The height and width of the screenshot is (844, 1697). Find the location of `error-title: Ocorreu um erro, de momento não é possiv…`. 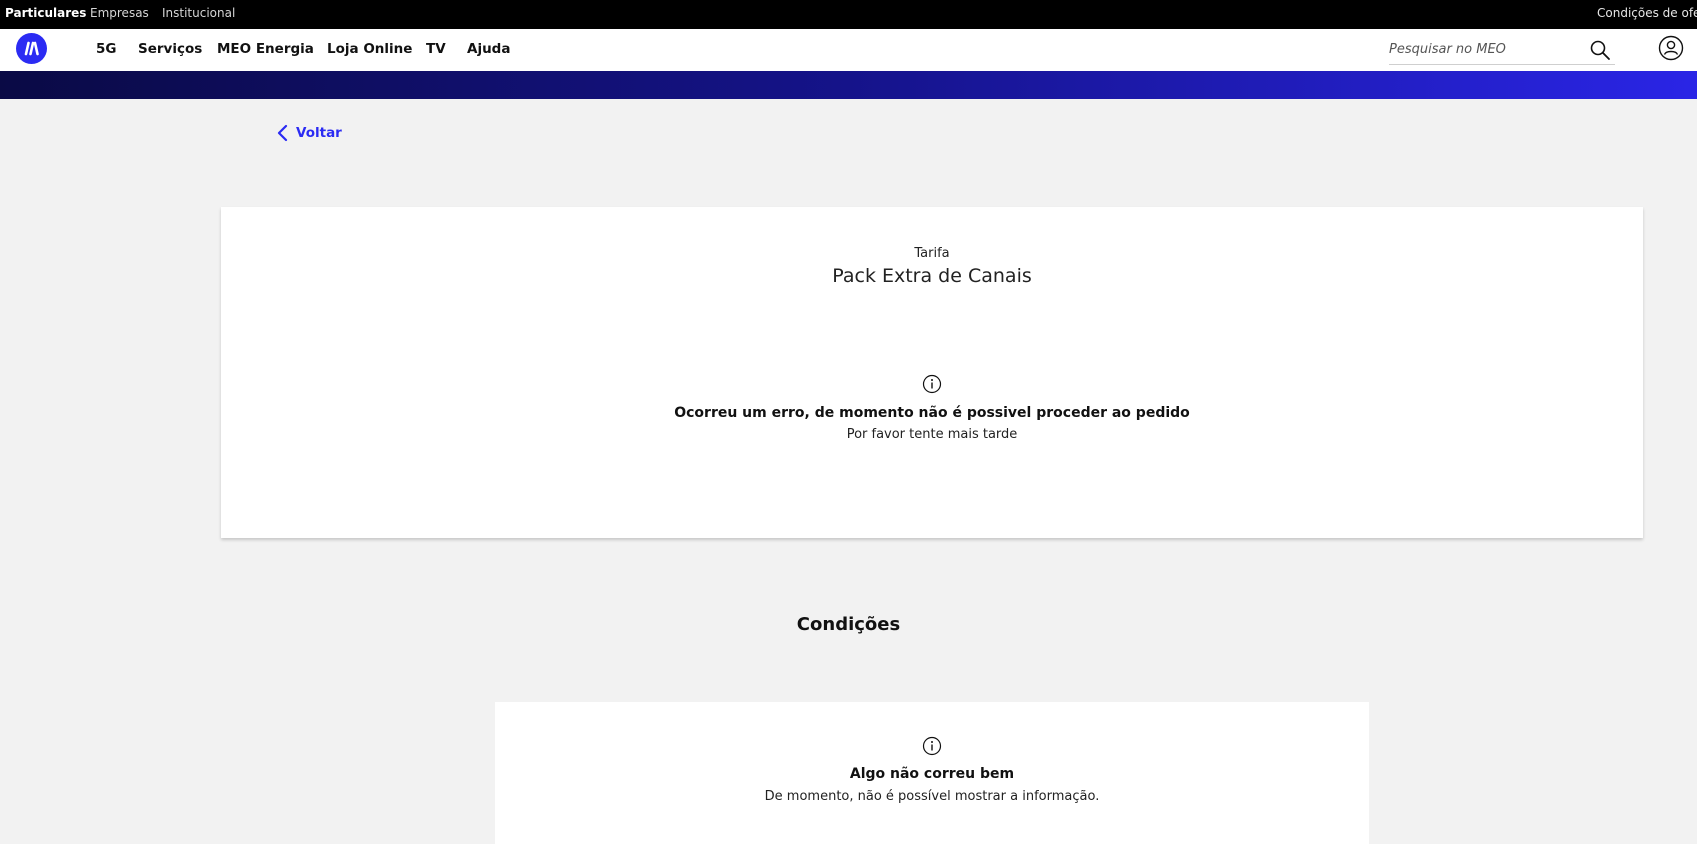

error-title: Ocorreu um erro, de momento não é possiv… is located at coordinates (932, 413).